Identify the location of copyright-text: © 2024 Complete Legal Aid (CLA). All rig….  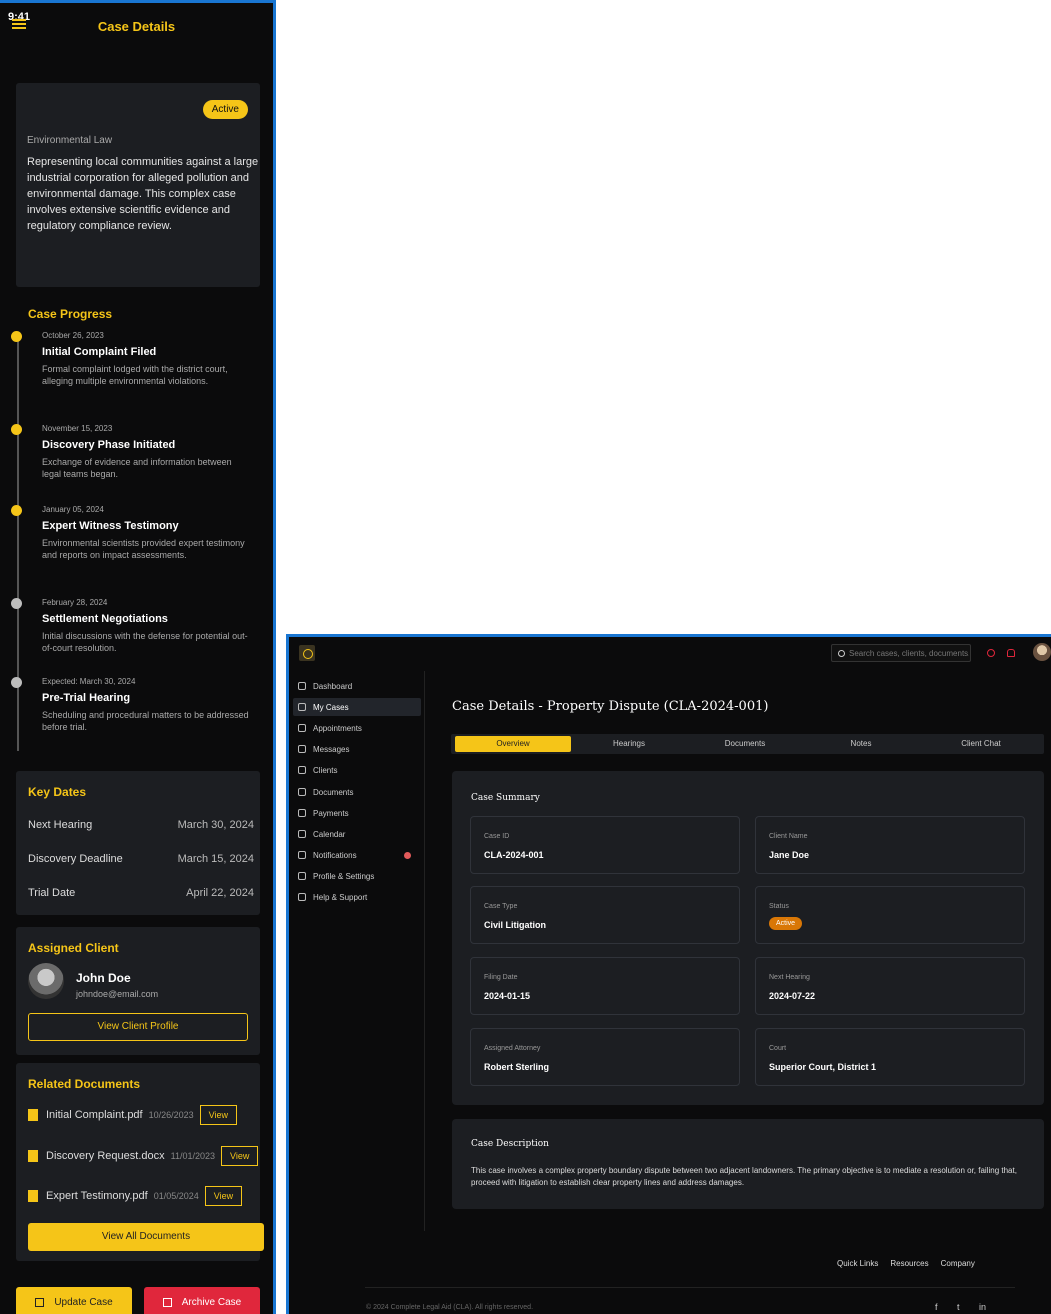
(450, 1307).